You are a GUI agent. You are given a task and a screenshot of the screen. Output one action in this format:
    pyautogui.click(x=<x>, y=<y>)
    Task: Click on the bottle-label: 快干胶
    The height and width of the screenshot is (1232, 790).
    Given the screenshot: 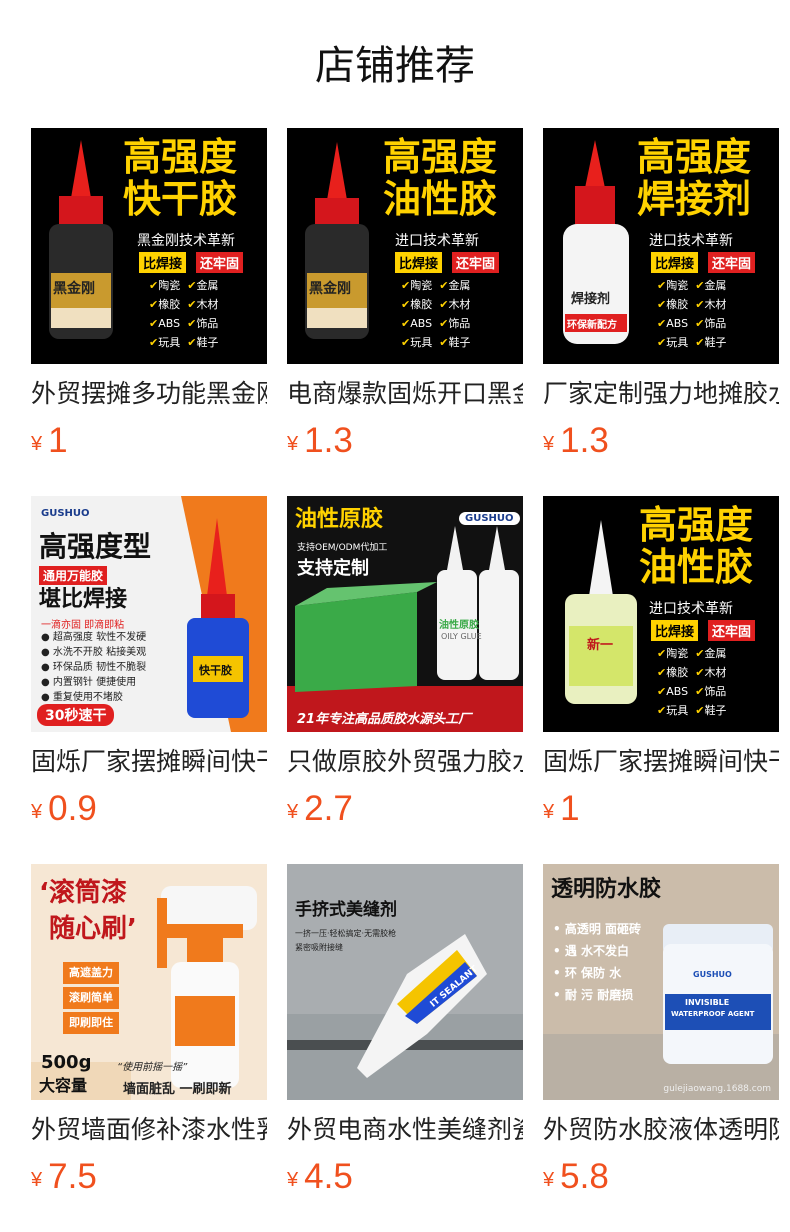 What is the action you would take?
    pyautogui.click(x=215, y=670)
    